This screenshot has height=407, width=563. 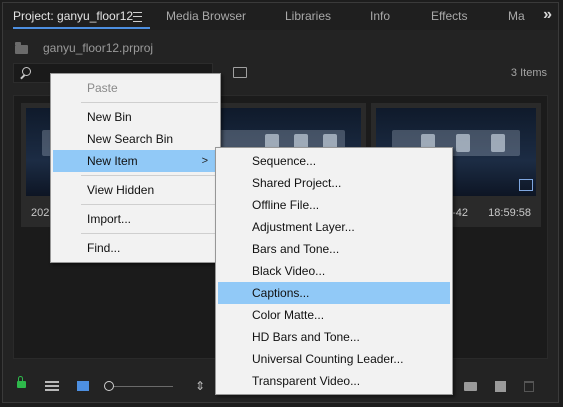 I want to click on menu-item-new-bin: New Bin, so click(x=135, y=117).